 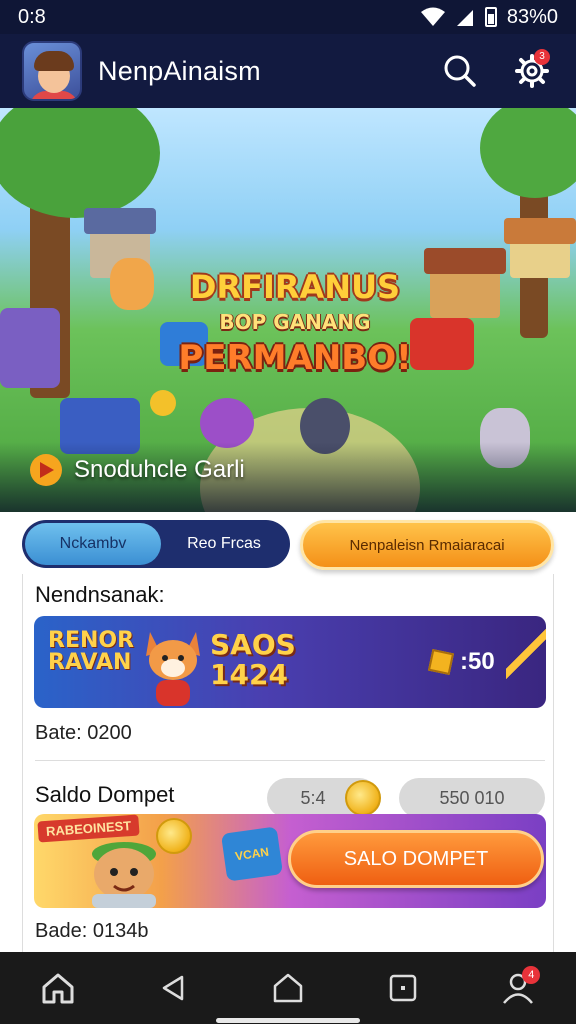 What do you see at coordinates (288, 17) in the screenshot?
I see `status-bar: 0:8 83%0` at bounding box center [288, 17].